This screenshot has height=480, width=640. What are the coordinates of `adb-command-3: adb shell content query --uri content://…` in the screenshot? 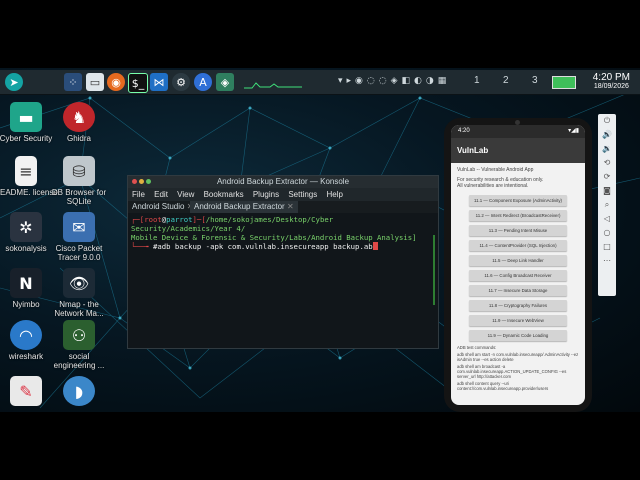 It's located at (503, 385).